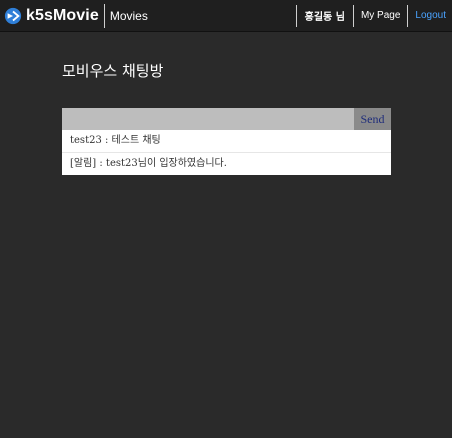 The height and width of the screenshot is (438, 452). I want to click on send-button: Send, so click(372, 119).